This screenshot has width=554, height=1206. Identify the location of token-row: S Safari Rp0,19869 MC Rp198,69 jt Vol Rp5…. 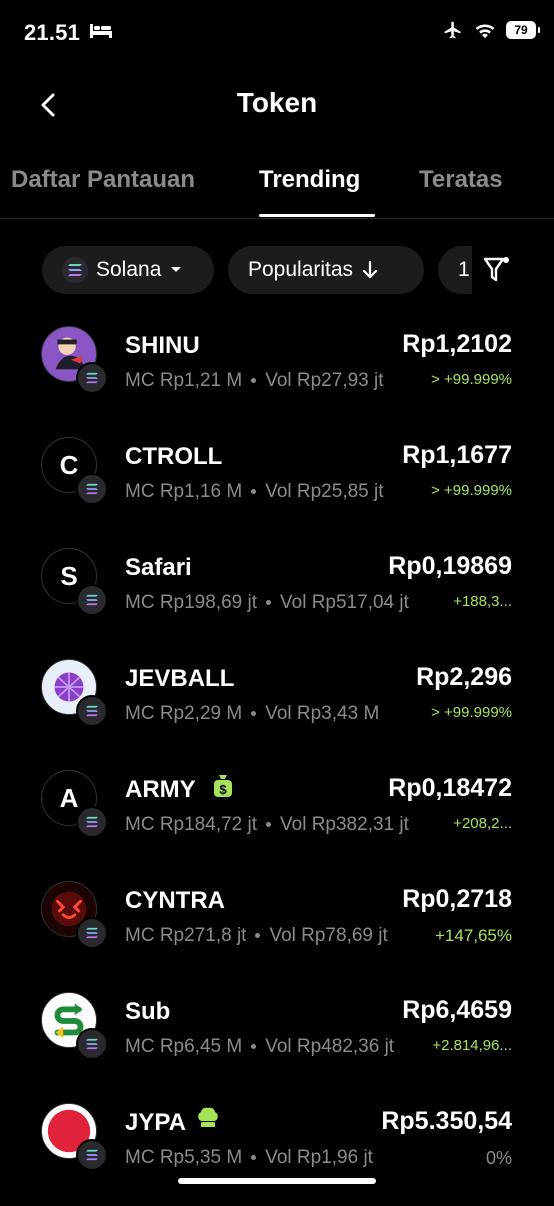
(277, 595).